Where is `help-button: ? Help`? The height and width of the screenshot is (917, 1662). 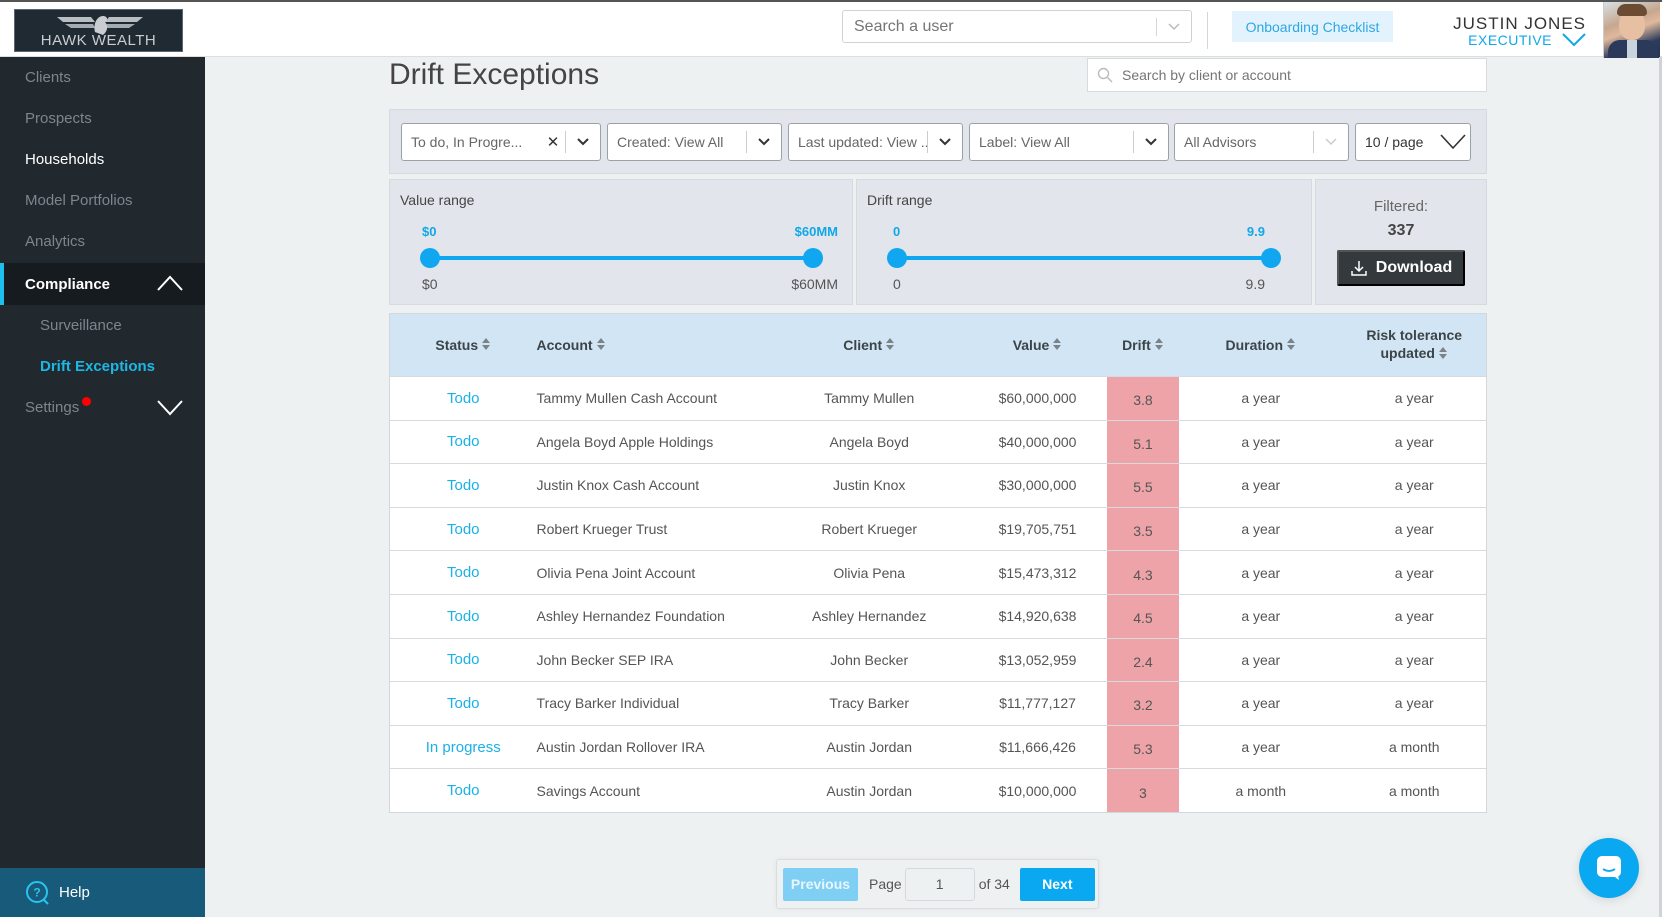
help-button: ? Help is located at coordinates (102, 892).